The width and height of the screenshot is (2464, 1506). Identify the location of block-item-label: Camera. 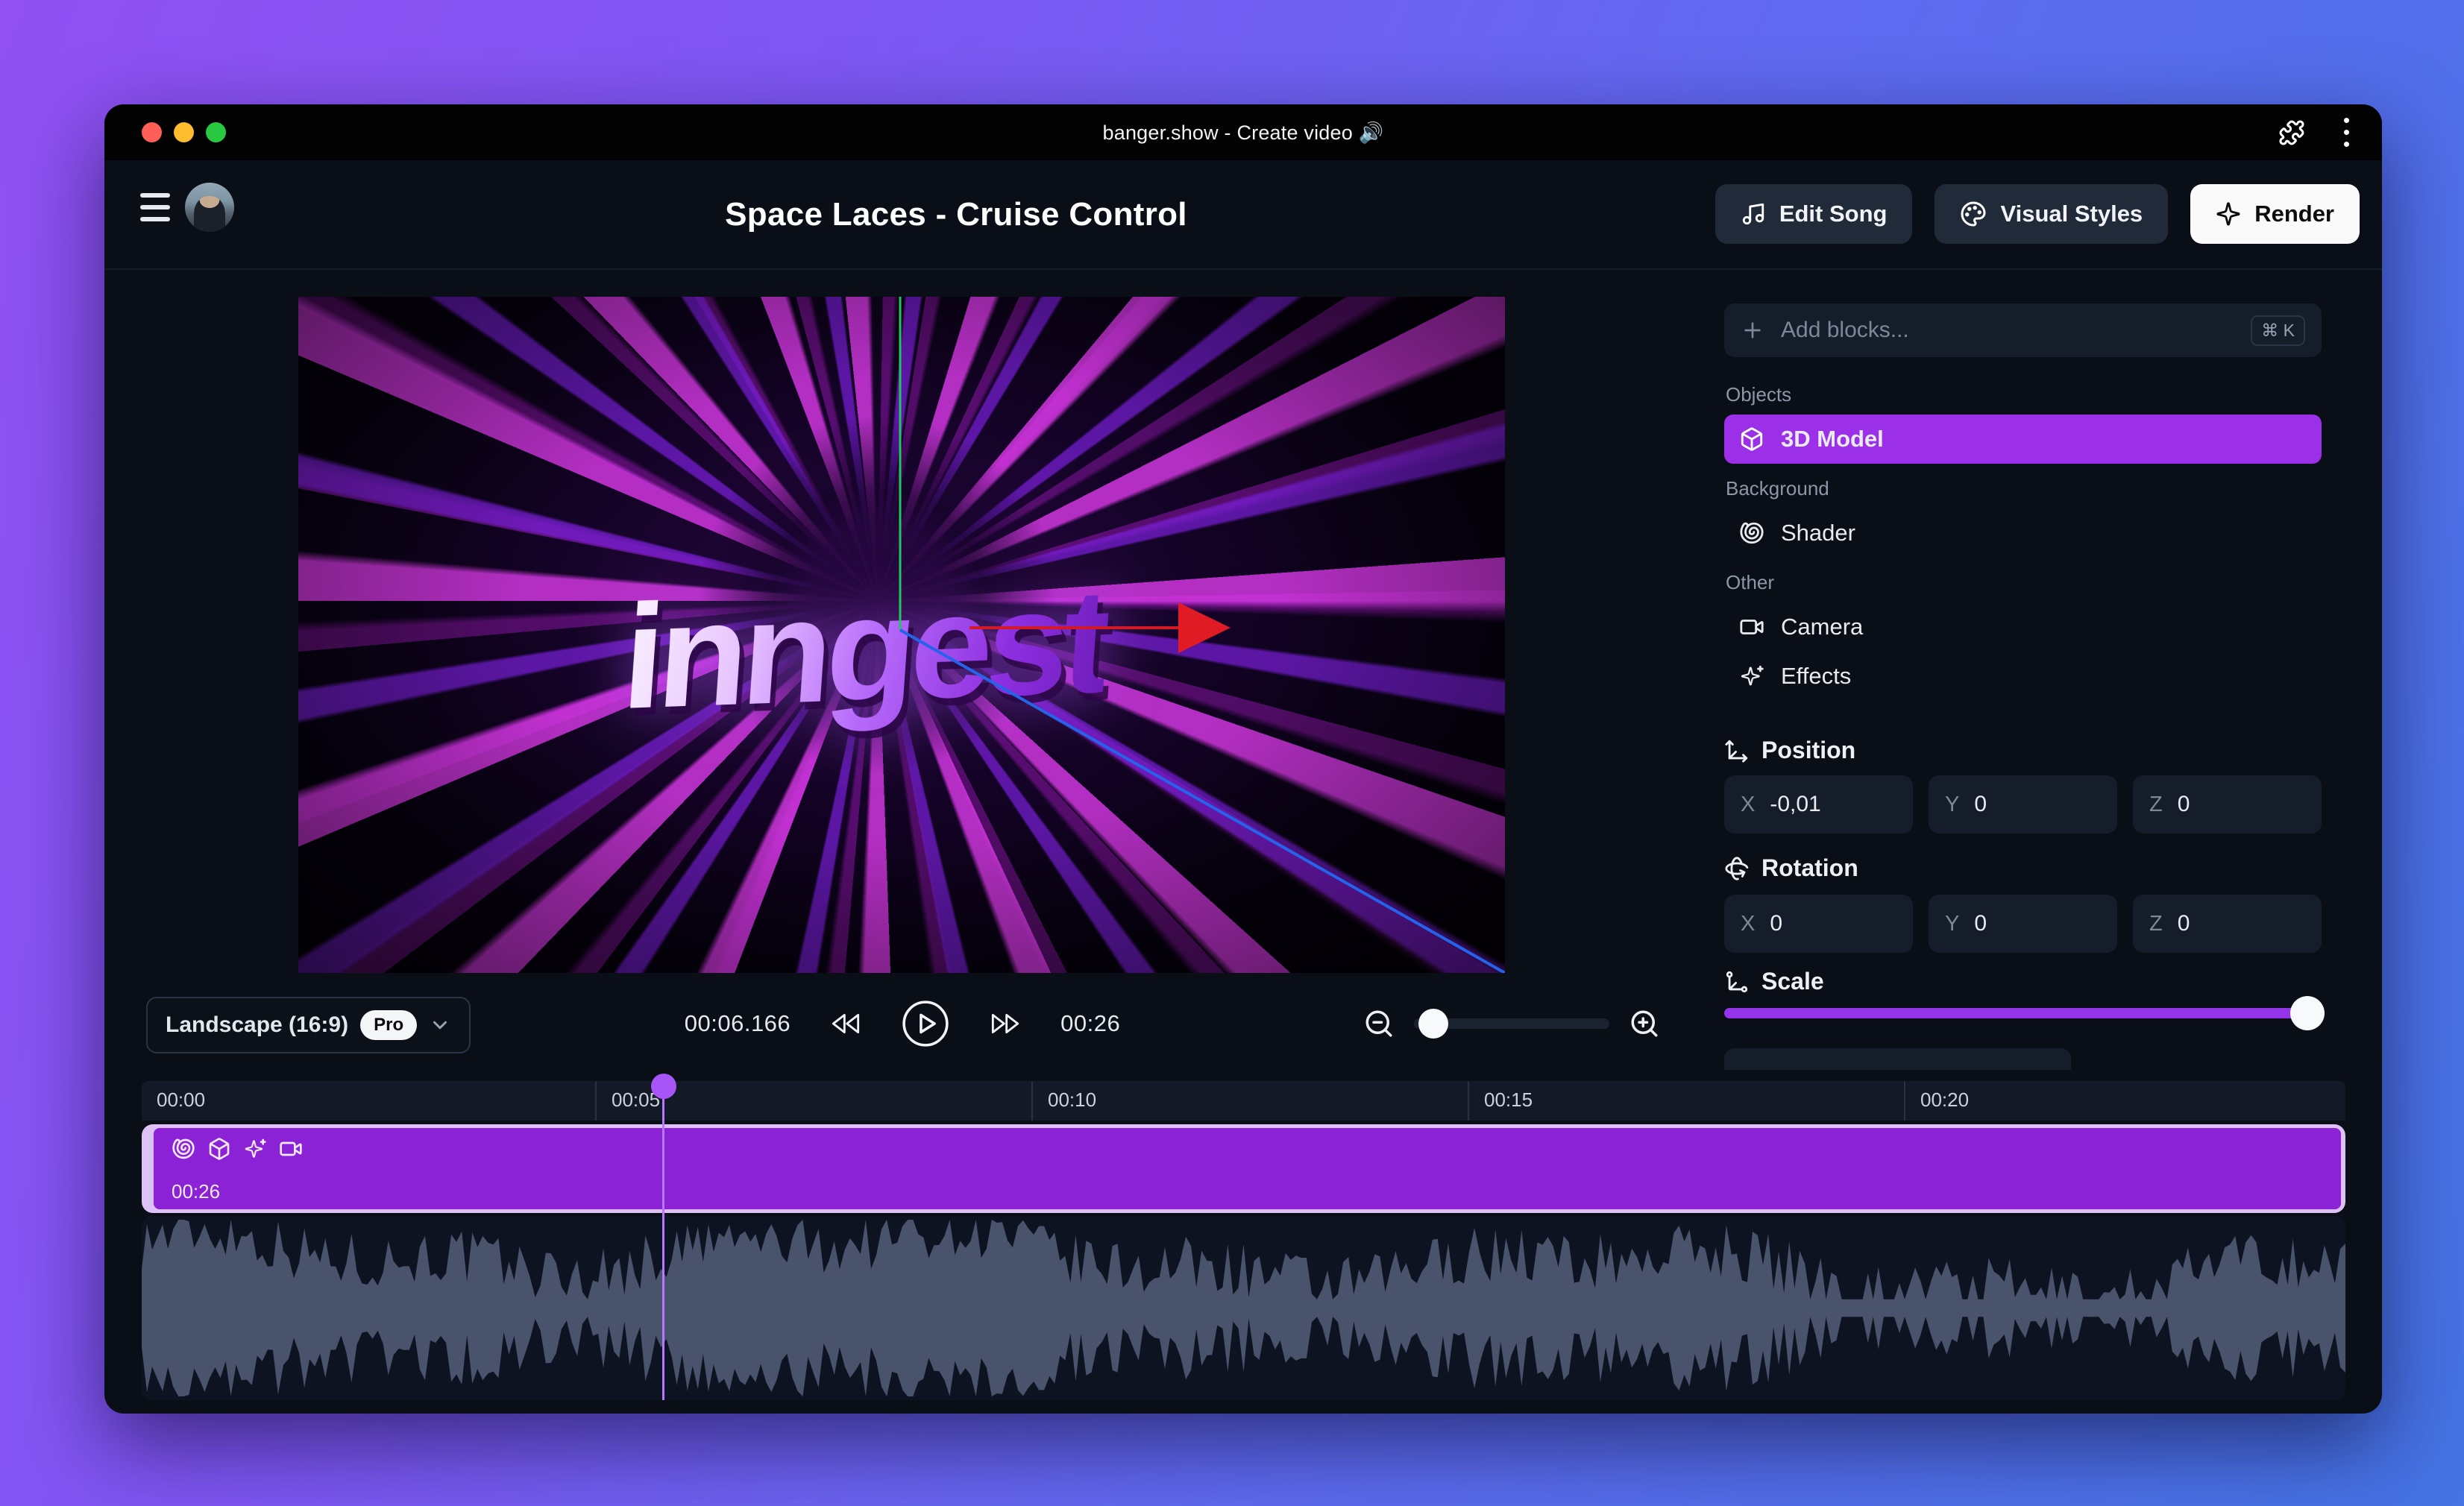
(1822, 627).